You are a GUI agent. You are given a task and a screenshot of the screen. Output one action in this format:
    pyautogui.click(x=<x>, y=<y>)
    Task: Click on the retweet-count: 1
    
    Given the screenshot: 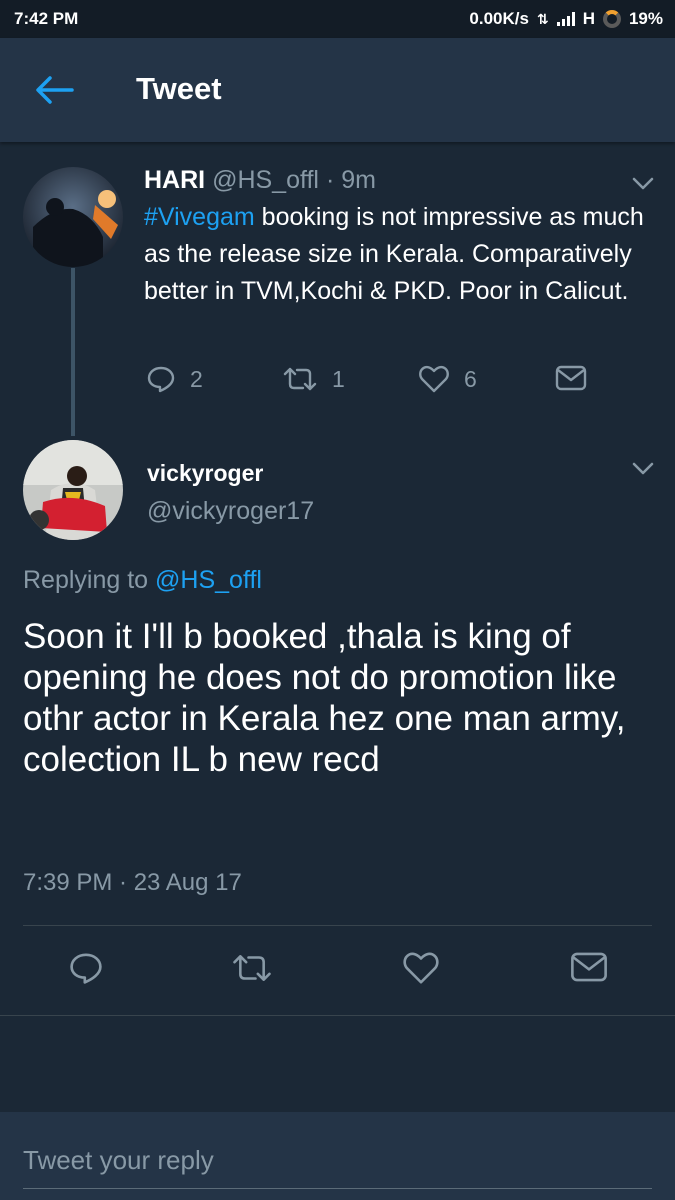 What is the action you would take?
    pyautogui.click(x=338, y=378)
    